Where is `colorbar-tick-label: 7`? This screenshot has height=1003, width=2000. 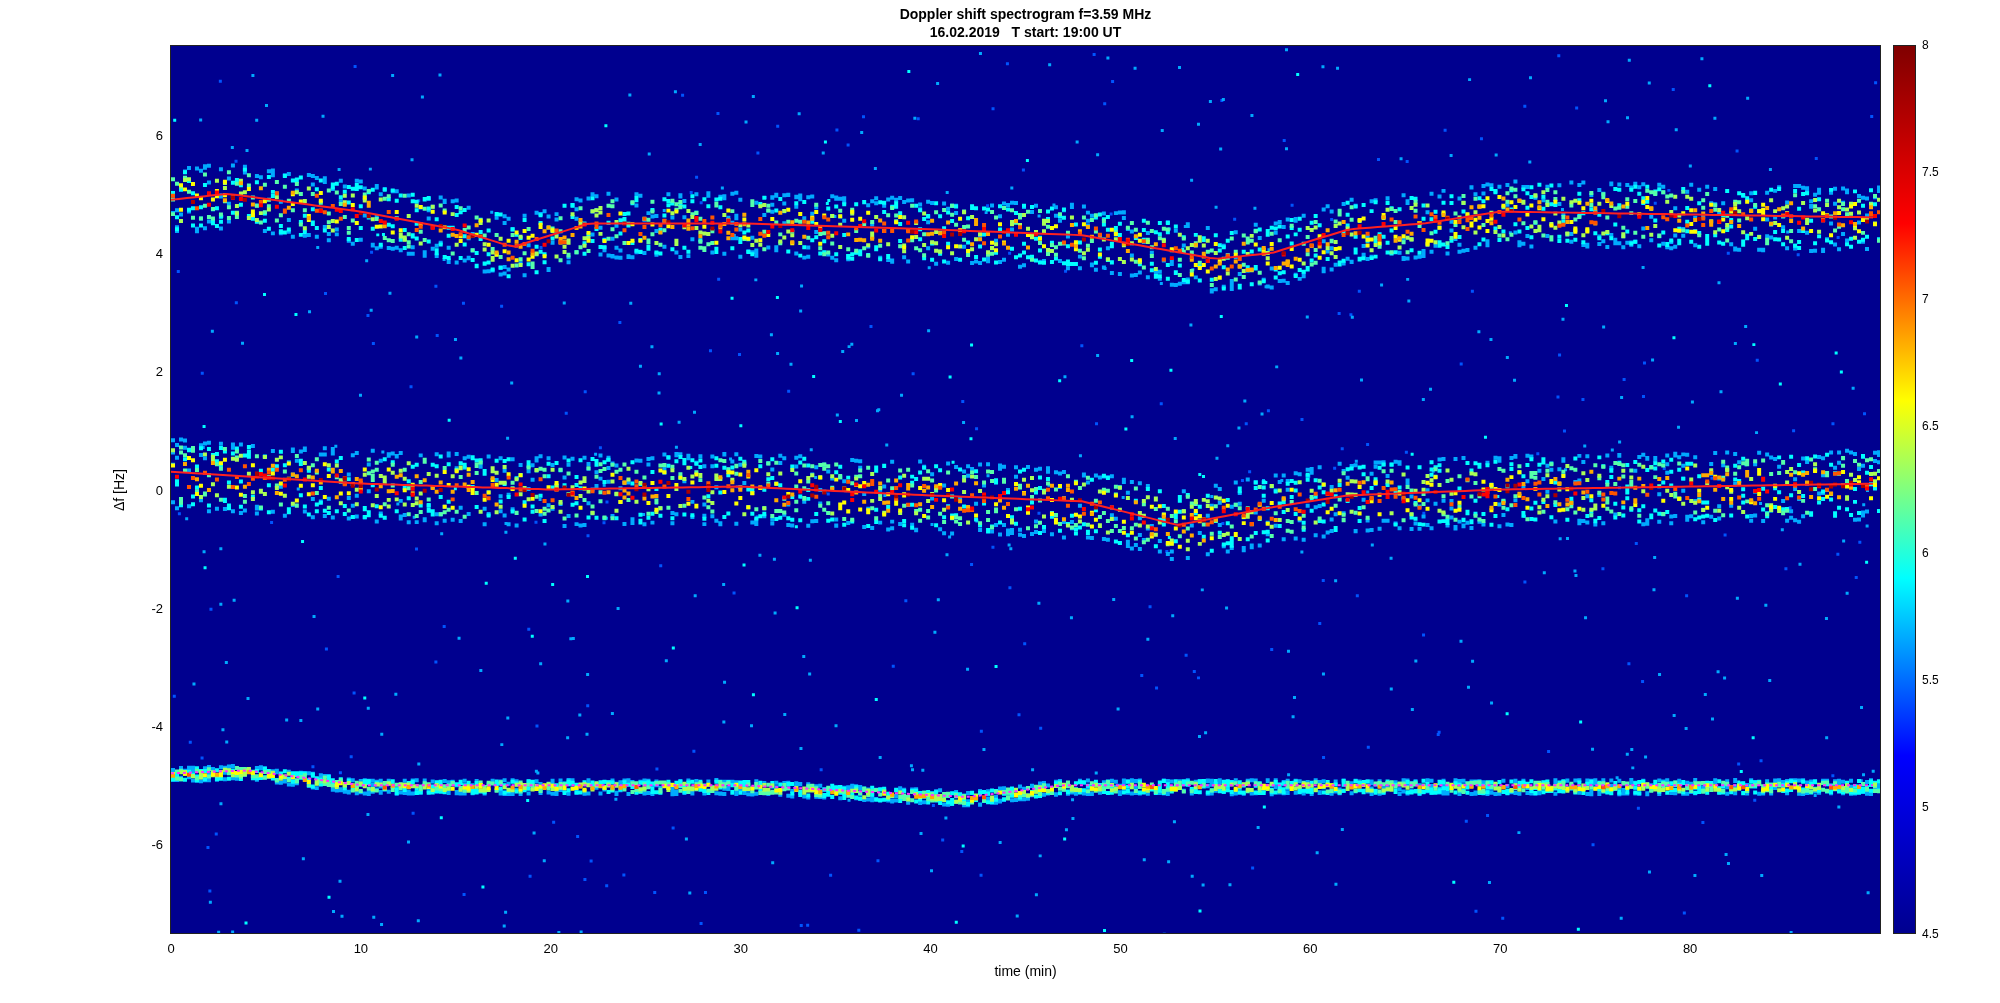
colorbar-tick-label: 7 is located at coordinates (1925, 299).